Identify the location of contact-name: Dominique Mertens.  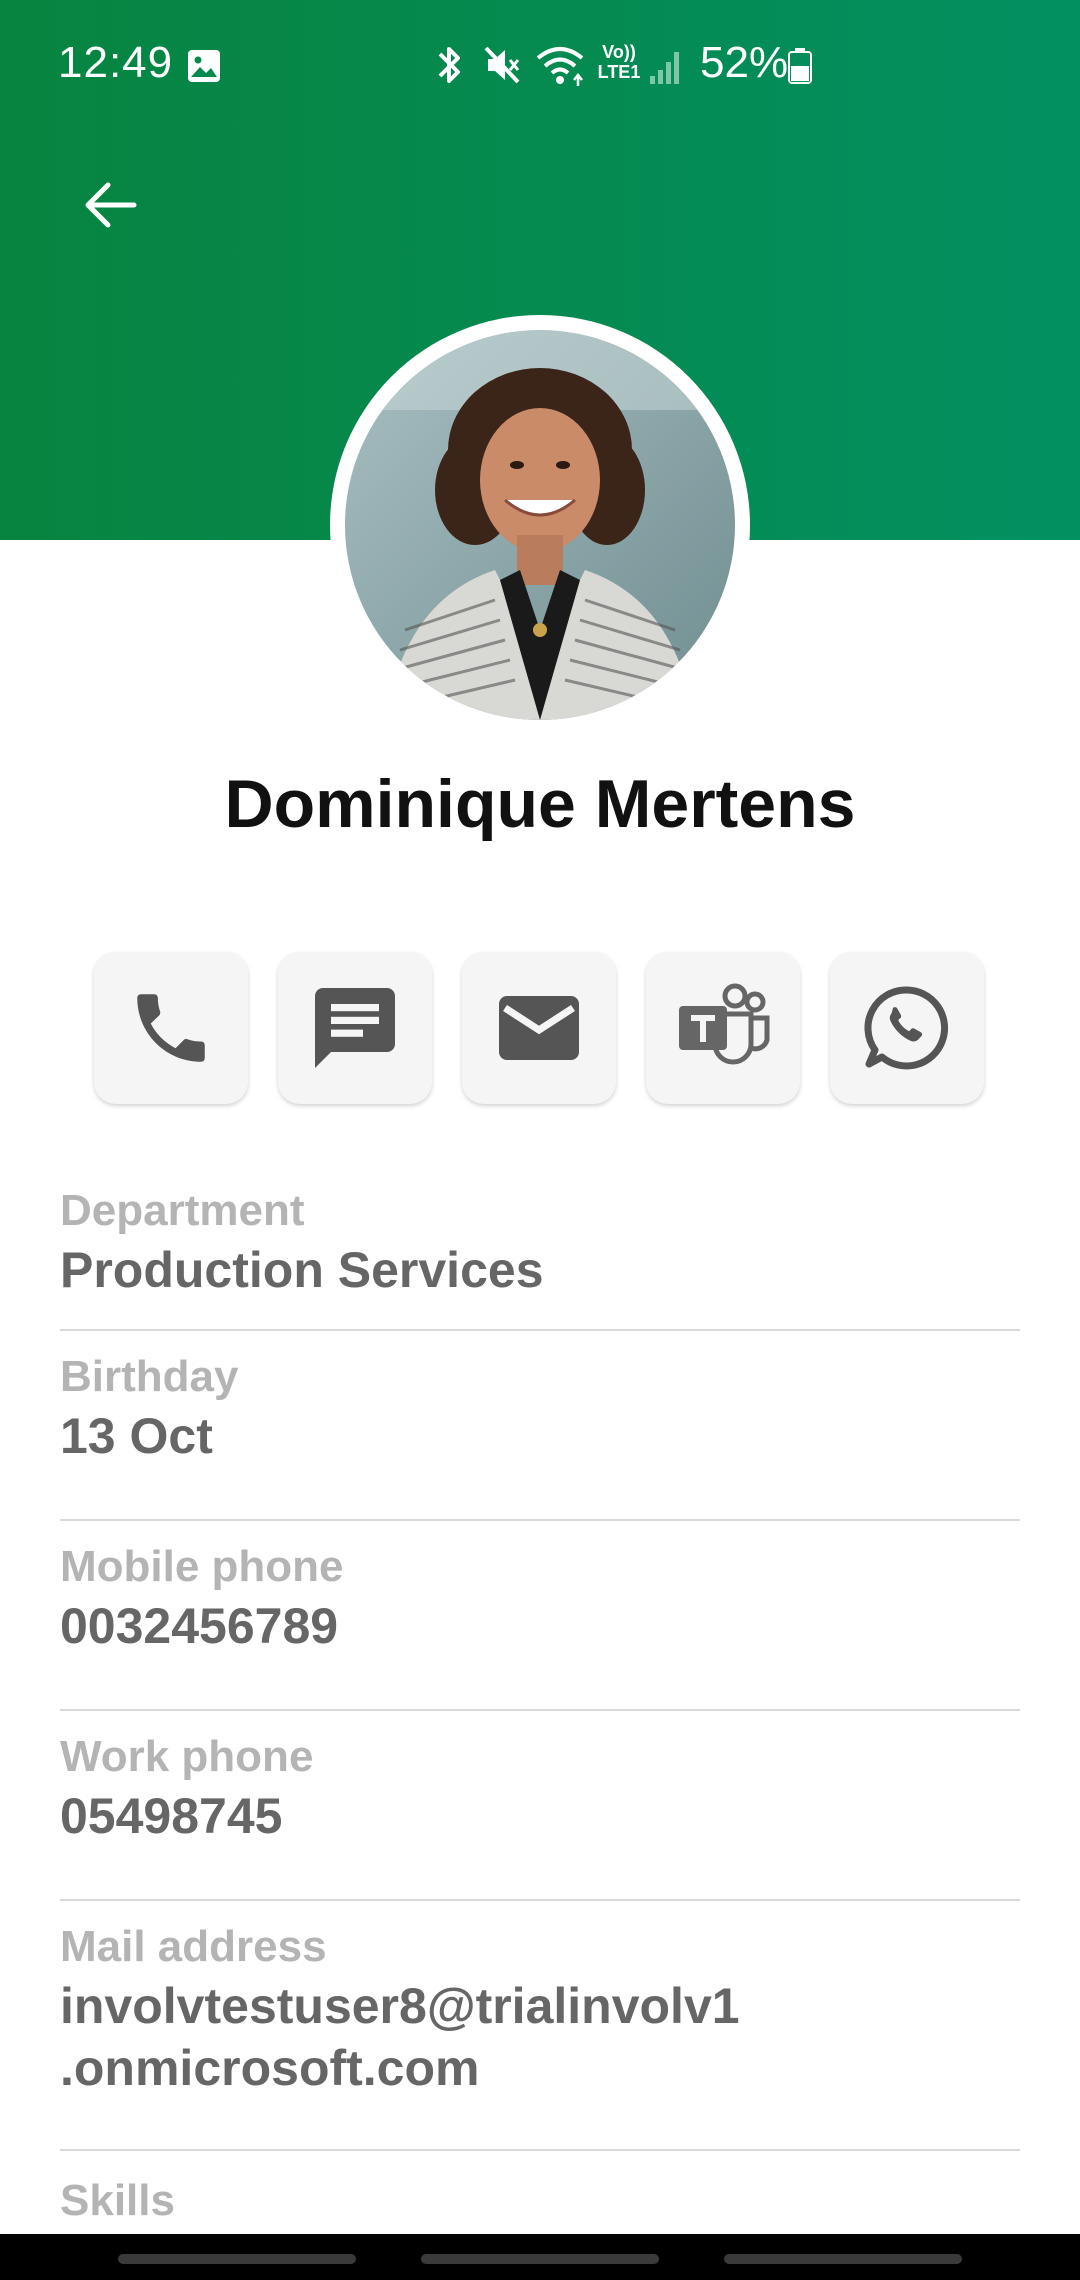
(540, 804).